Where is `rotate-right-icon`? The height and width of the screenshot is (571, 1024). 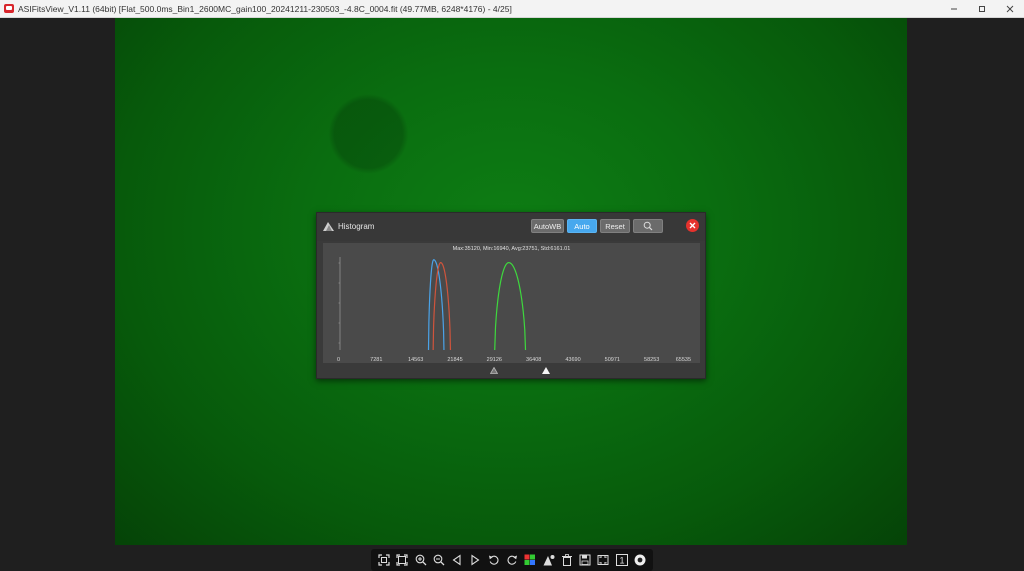 rotate-right-icon is located at coordinates (512, 560).